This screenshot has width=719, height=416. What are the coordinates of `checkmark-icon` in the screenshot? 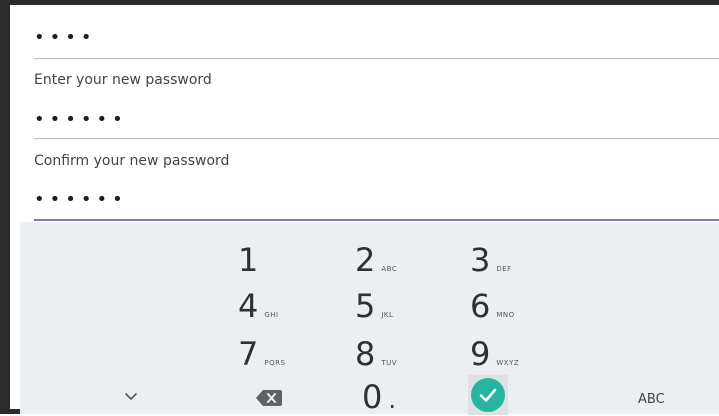 It's located at (488, 395).